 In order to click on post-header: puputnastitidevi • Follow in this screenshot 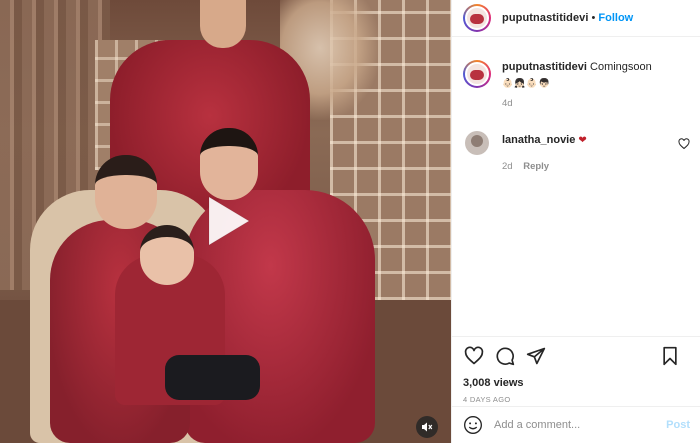, I will do `click(576, 18)`.